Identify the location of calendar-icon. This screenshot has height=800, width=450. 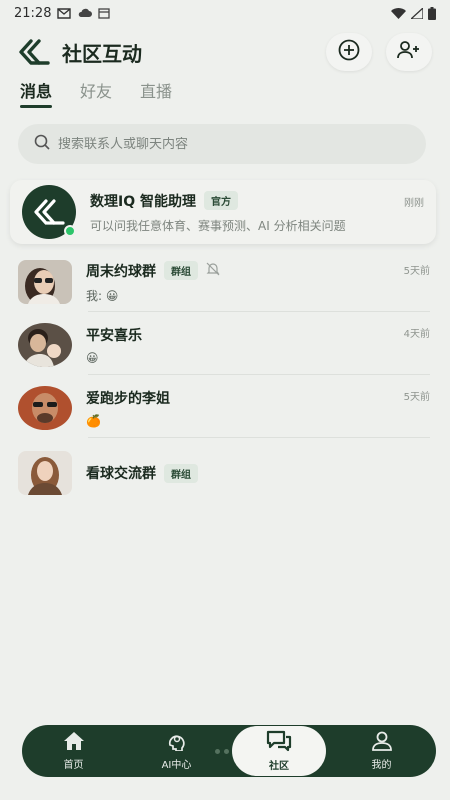
(104, 13).